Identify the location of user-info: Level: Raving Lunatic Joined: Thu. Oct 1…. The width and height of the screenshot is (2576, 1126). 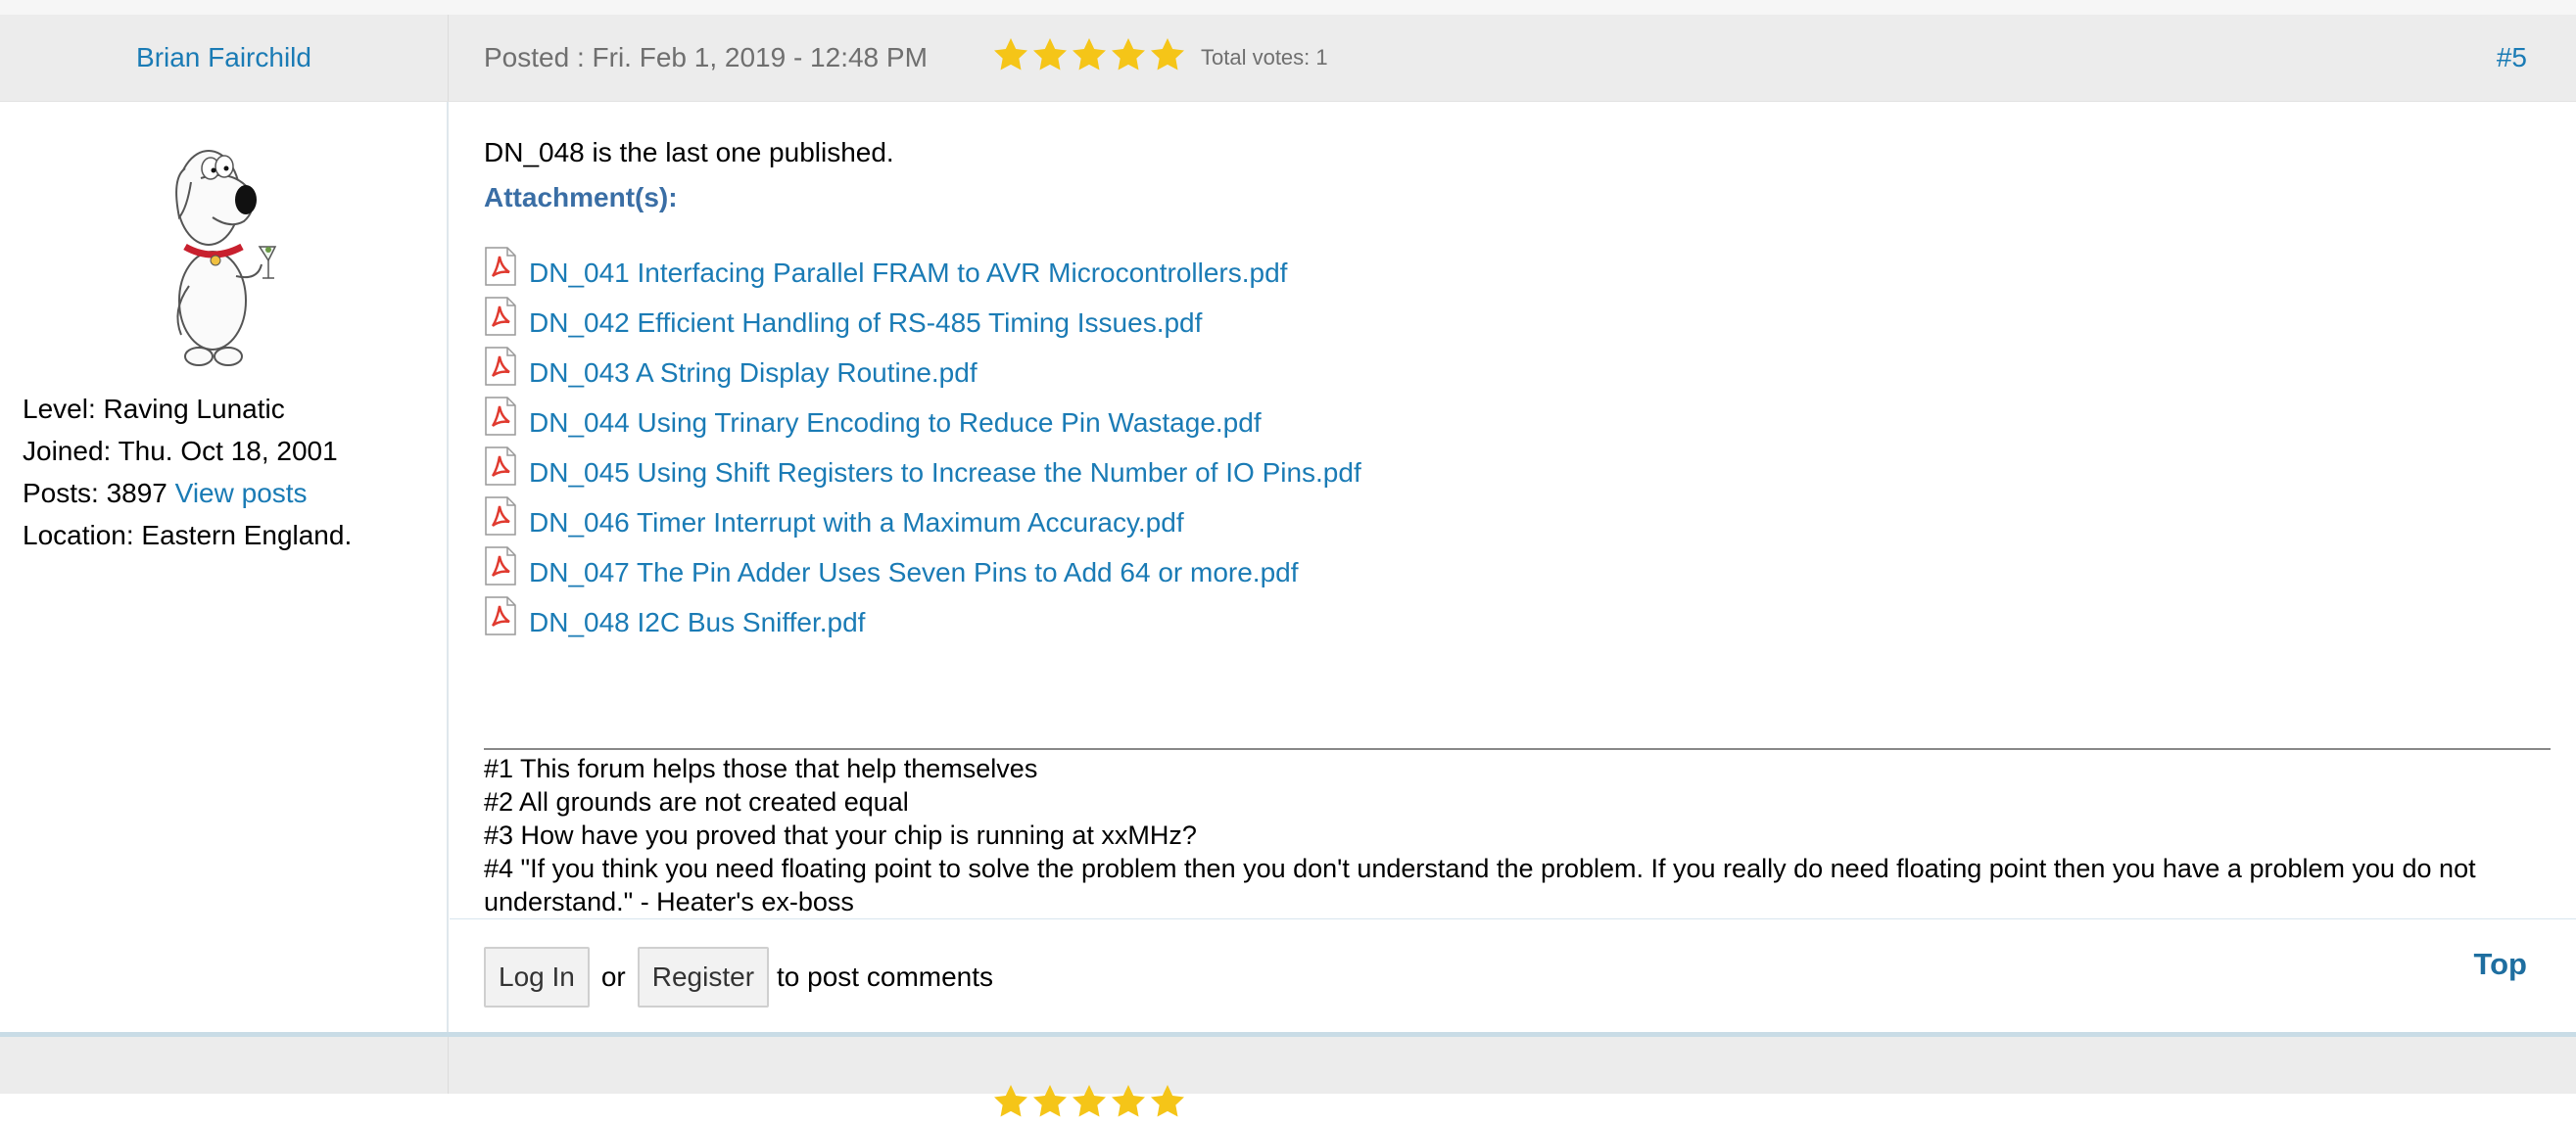
(187, 472).